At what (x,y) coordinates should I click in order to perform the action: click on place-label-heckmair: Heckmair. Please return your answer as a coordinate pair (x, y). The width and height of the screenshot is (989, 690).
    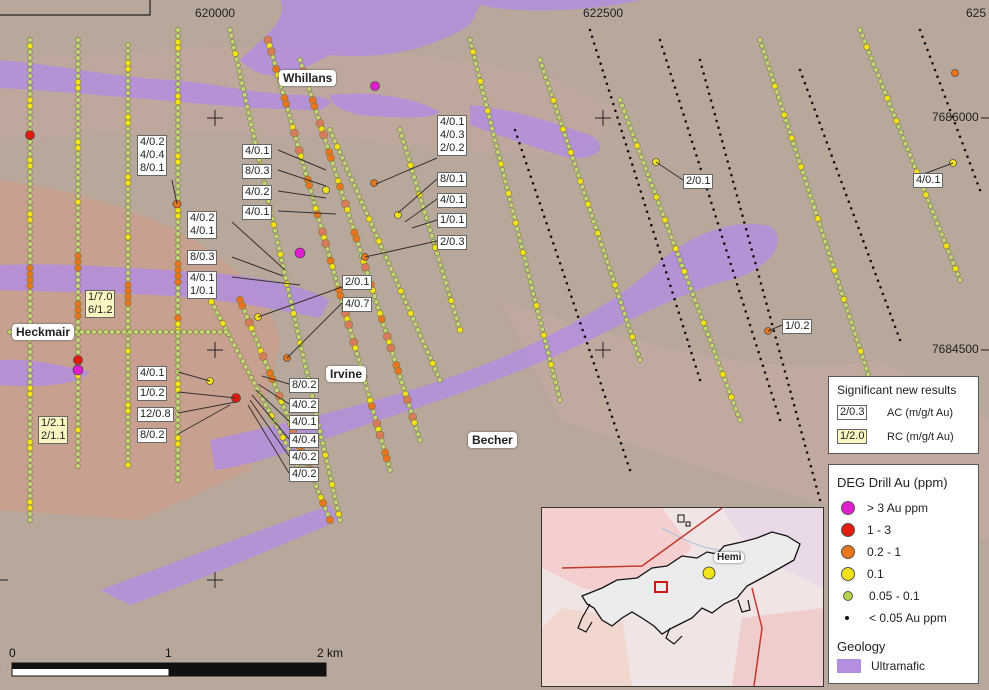
    Looking at the image, I should click on (43, 332).